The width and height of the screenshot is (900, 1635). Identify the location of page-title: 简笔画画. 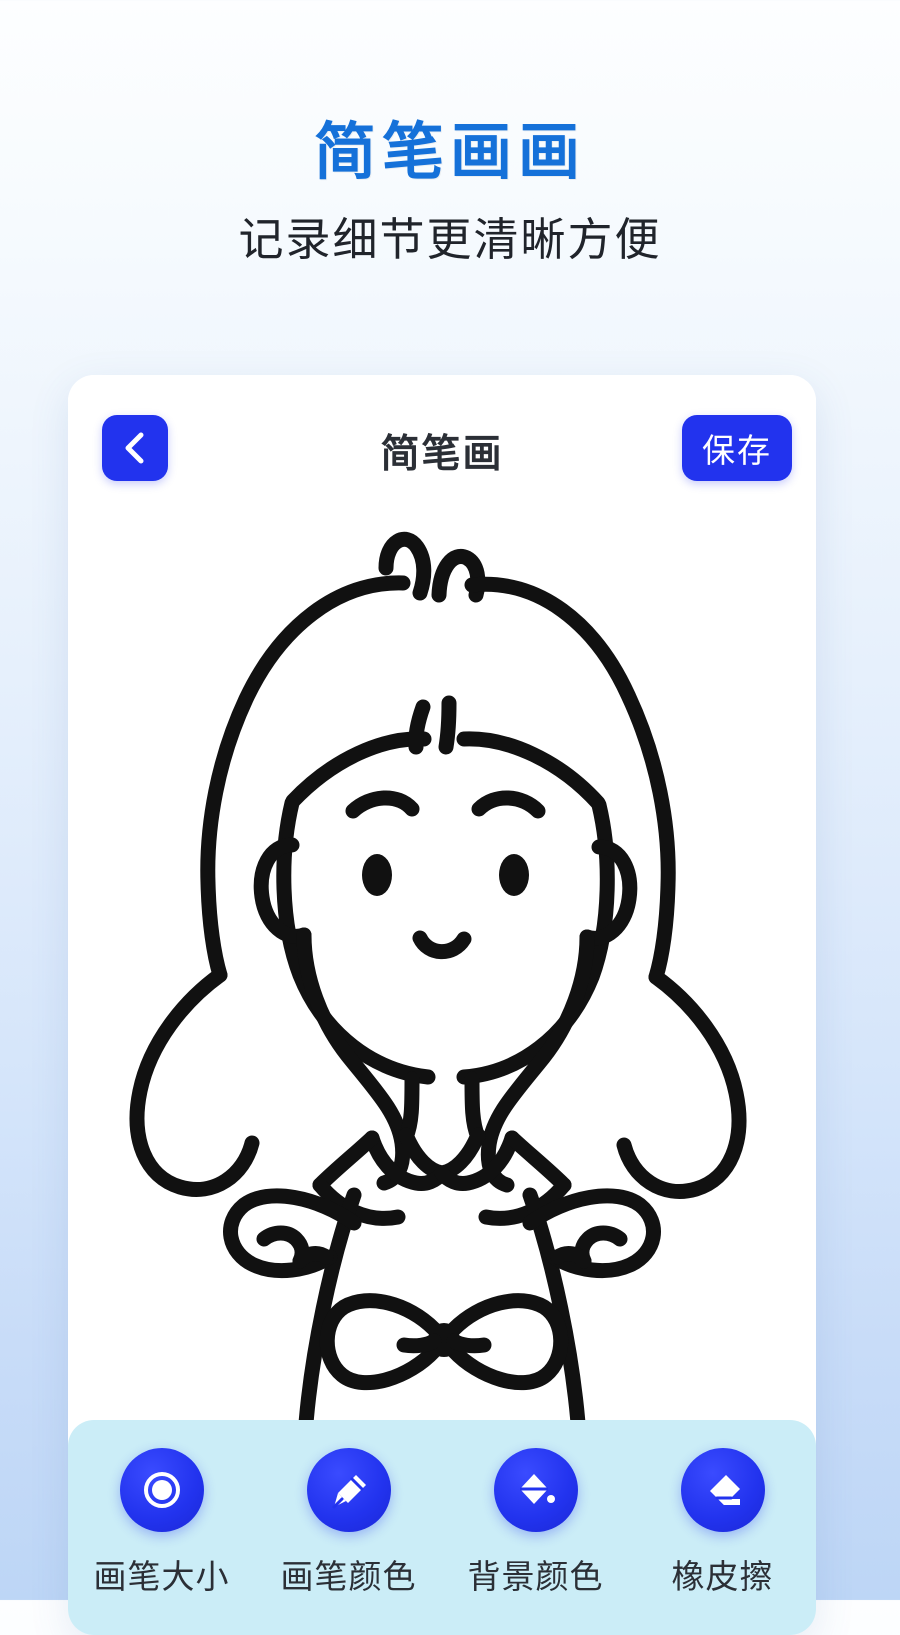
(449, 151).